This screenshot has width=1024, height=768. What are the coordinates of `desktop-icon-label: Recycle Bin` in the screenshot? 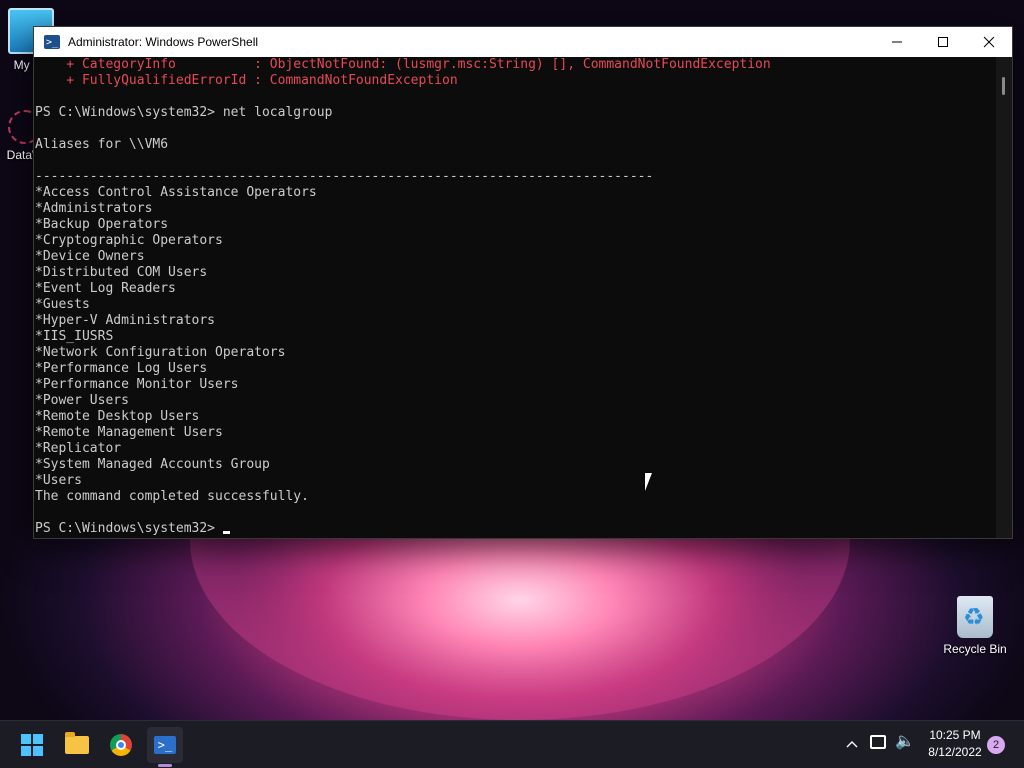 It's located at (975, 649).